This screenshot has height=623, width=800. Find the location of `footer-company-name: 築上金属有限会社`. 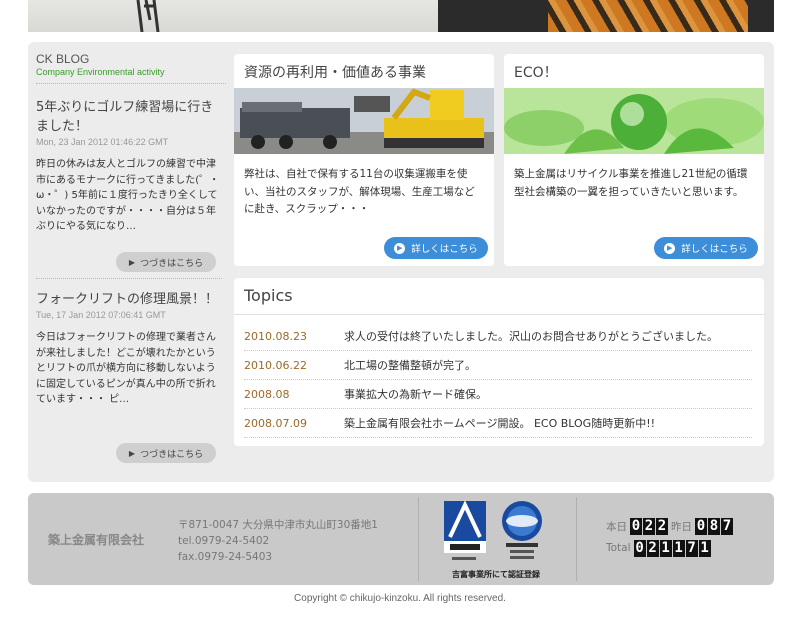

footer-company-name: 築上金属有限会社 is located at coordinates (96, 540).